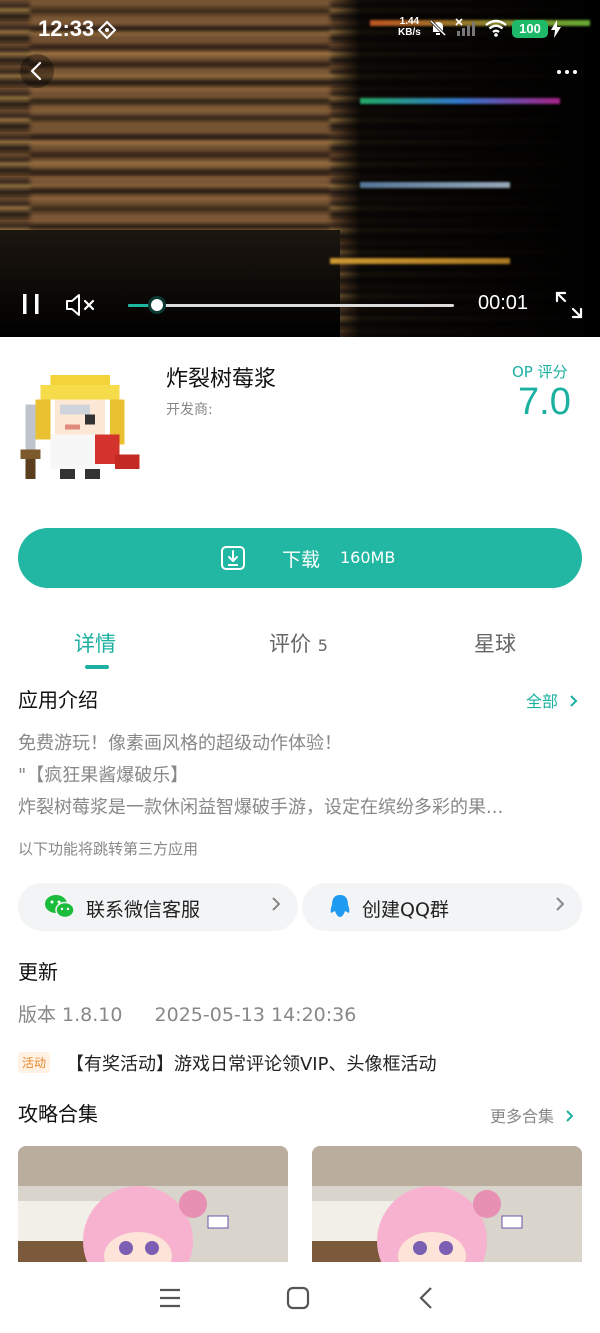  Describe the element at coordinates (405, 910) in the screenshot. I see `qq-label: 创建QQ群` at that location.